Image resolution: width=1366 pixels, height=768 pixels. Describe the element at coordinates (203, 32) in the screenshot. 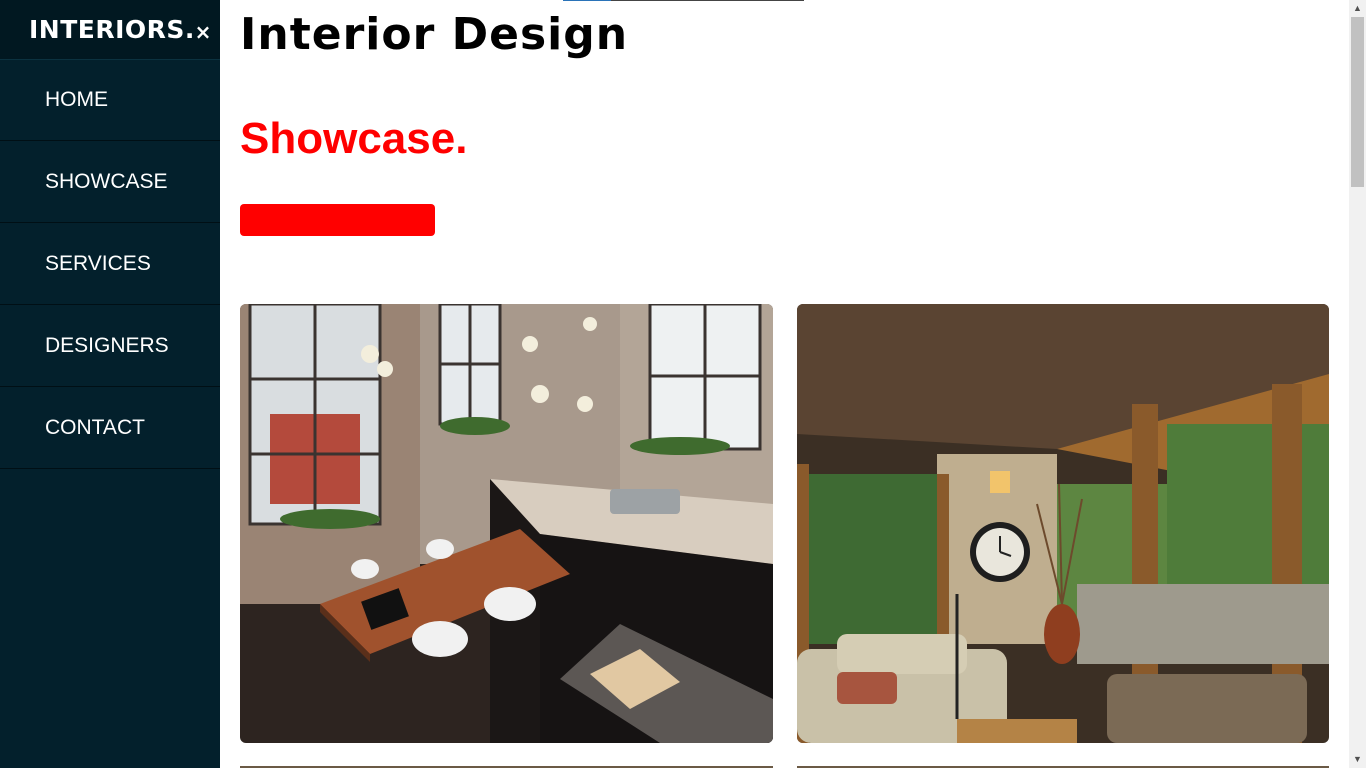

I see `close-icon: ×` at that location.